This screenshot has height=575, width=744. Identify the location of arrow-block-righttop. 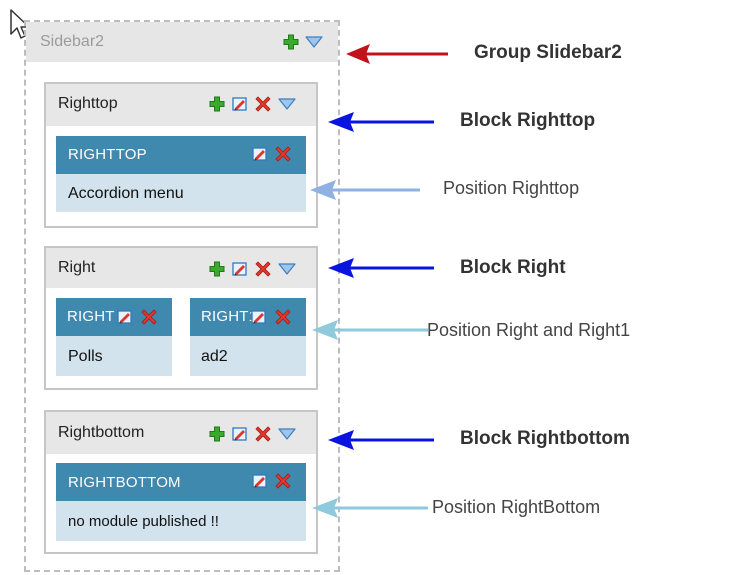
(381, 122).